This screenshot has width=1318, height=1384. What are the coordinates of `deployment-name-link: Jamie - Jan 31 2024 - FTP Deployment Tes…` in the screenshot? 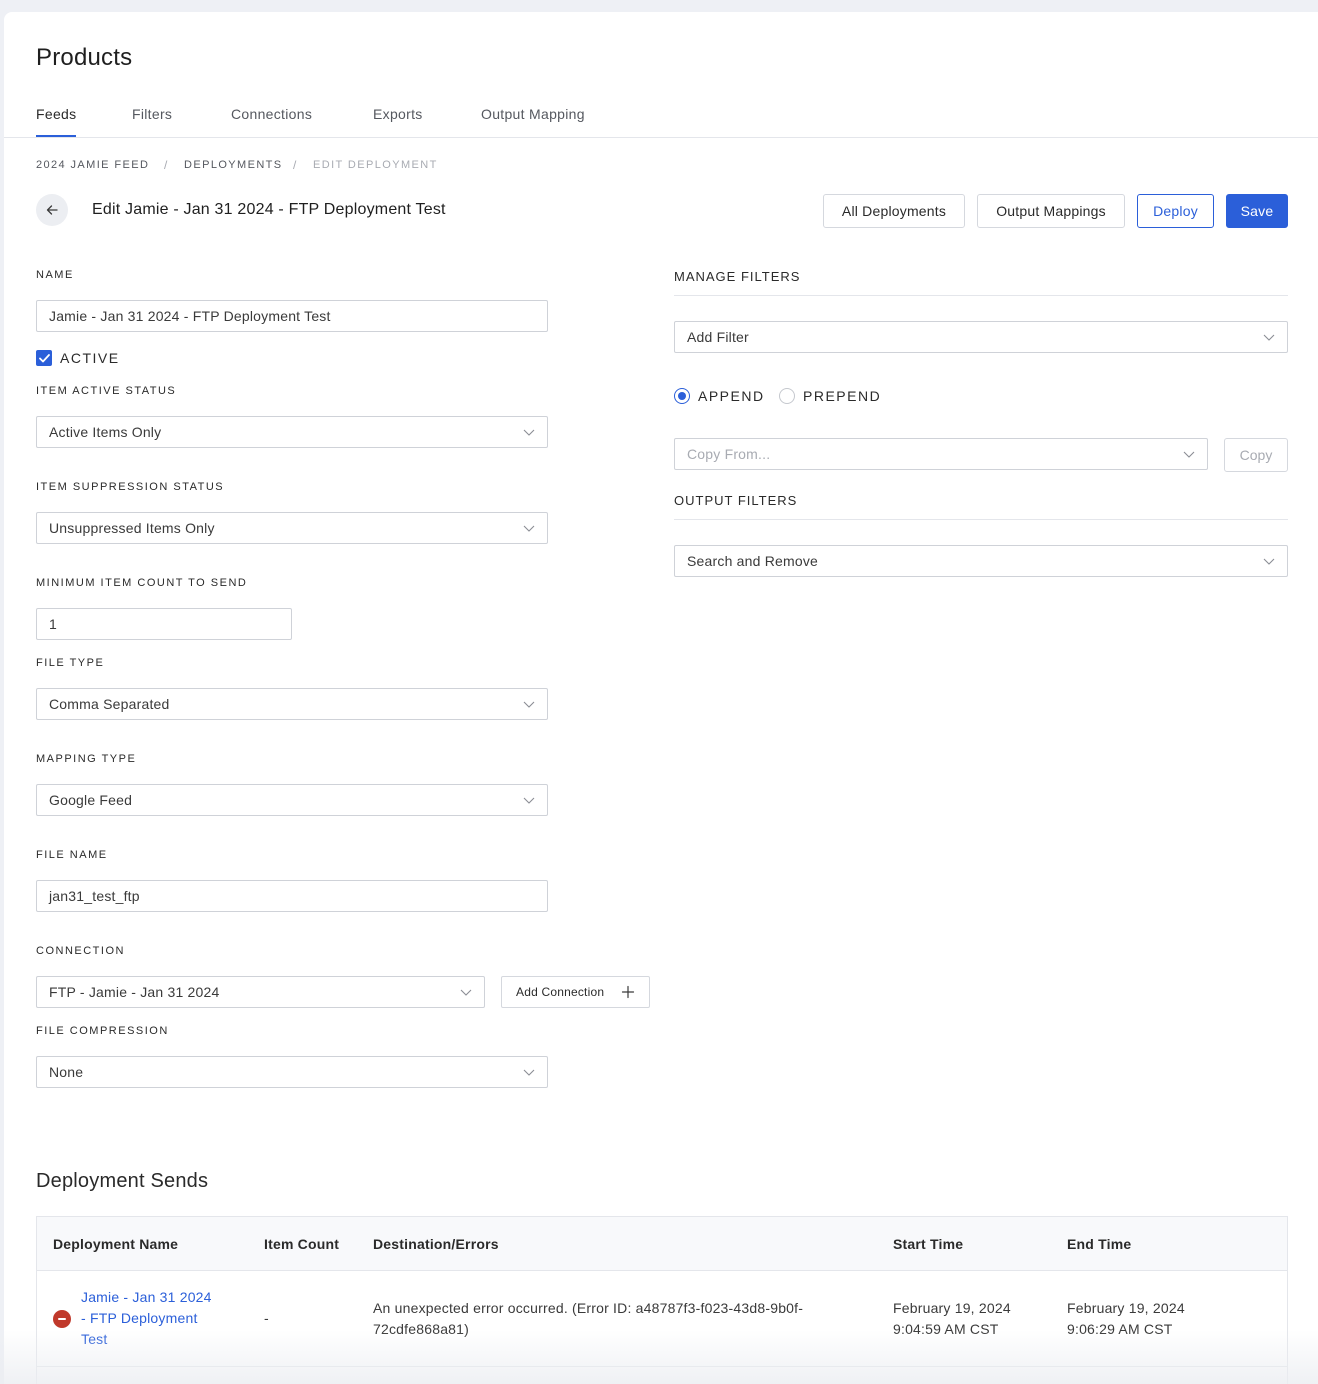 It's located at (146, 1318).